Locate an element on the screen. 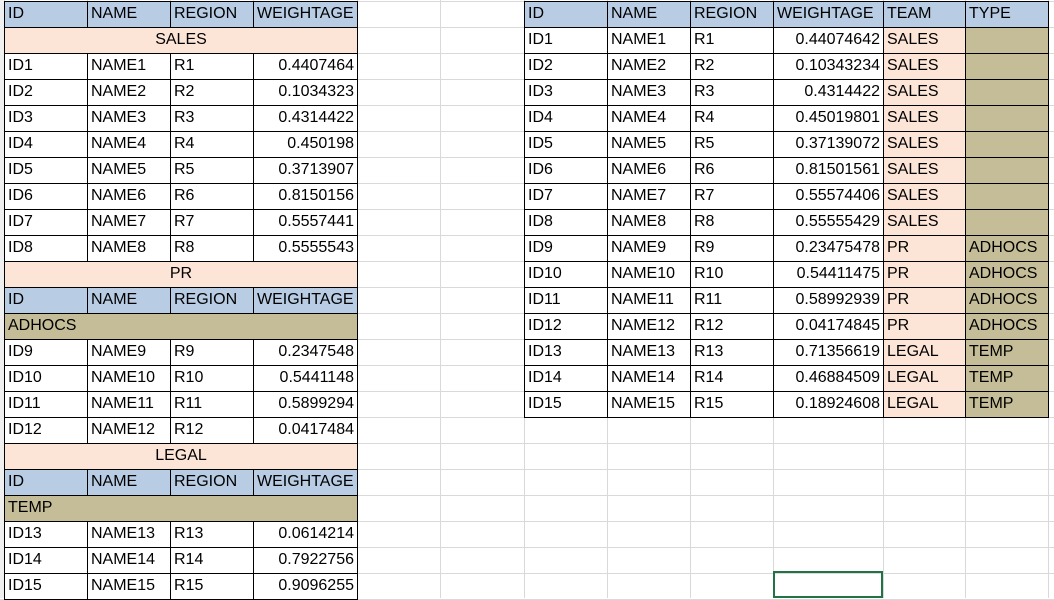 This screenshot has width=1054, height=600. cell-id: ID4 is located at coordinates (46, 144).